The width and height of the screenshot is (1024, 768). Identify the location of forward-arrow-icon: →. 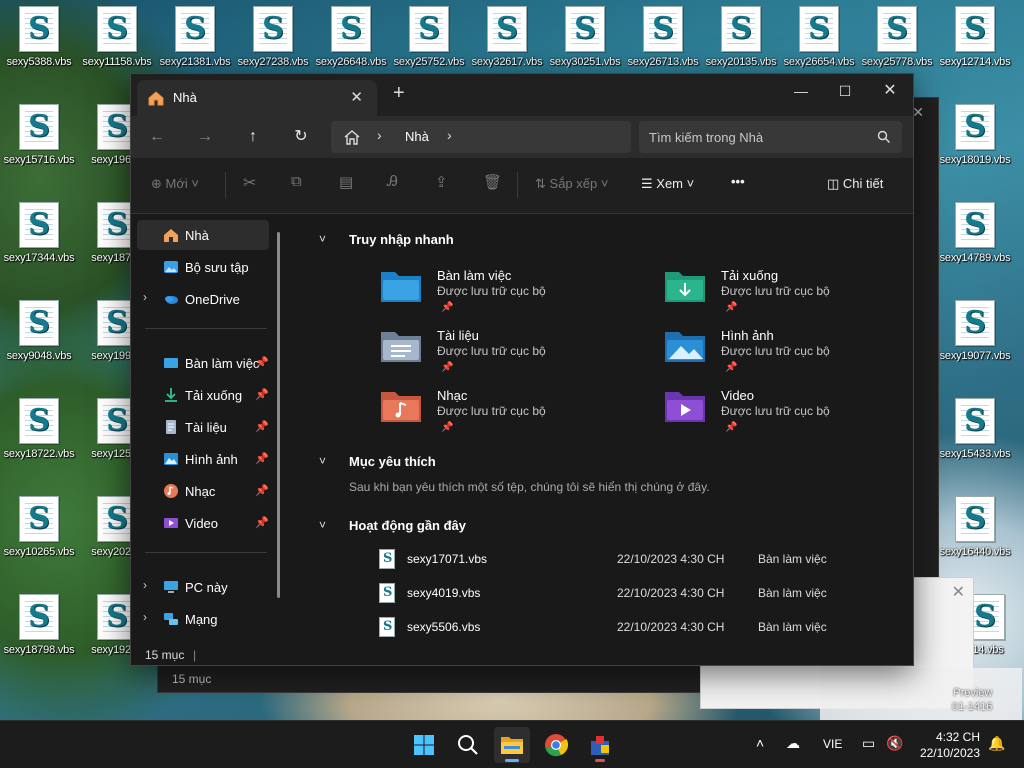
(205, 137).